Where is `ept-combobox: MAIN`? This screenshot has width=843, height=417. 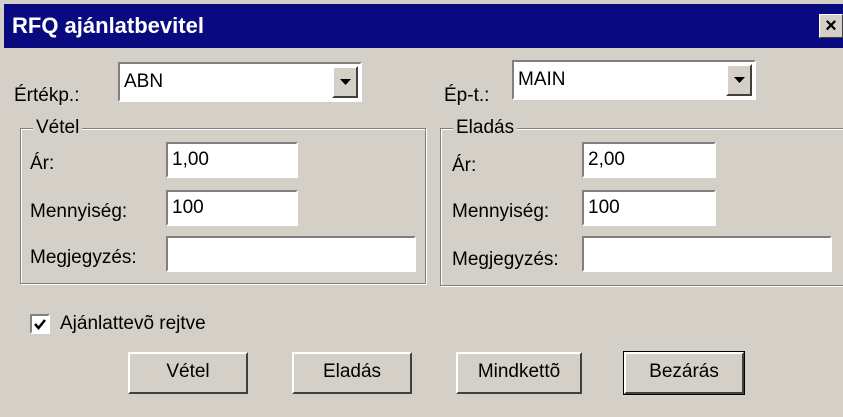
ept-combobox: MAIN is located at coordinates (634, 80).